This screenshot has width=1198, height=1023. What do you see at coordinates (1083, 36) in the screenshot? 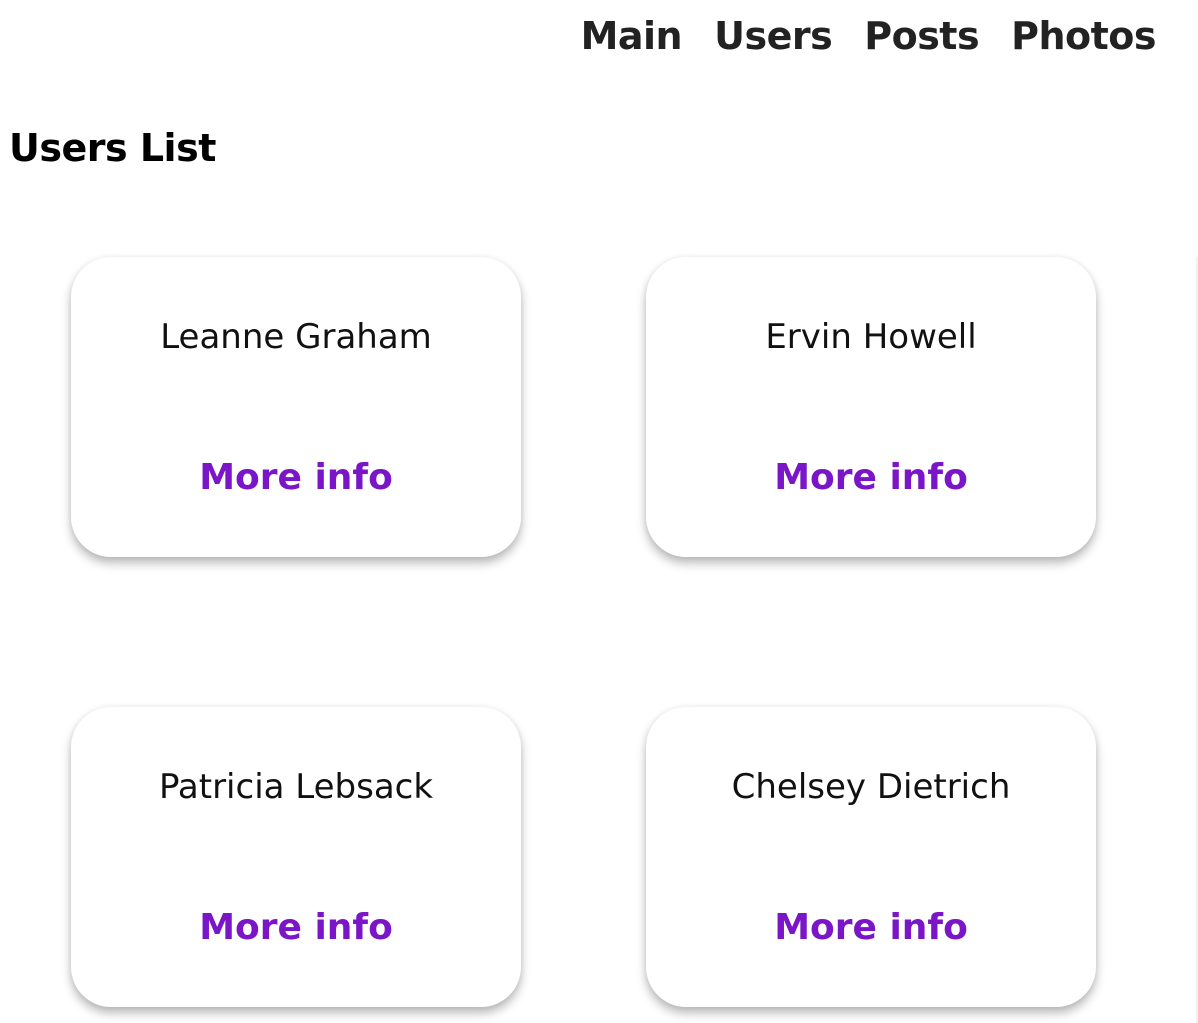
I see `nav-link-photos: Photos` at bounding box center [1083, 36].